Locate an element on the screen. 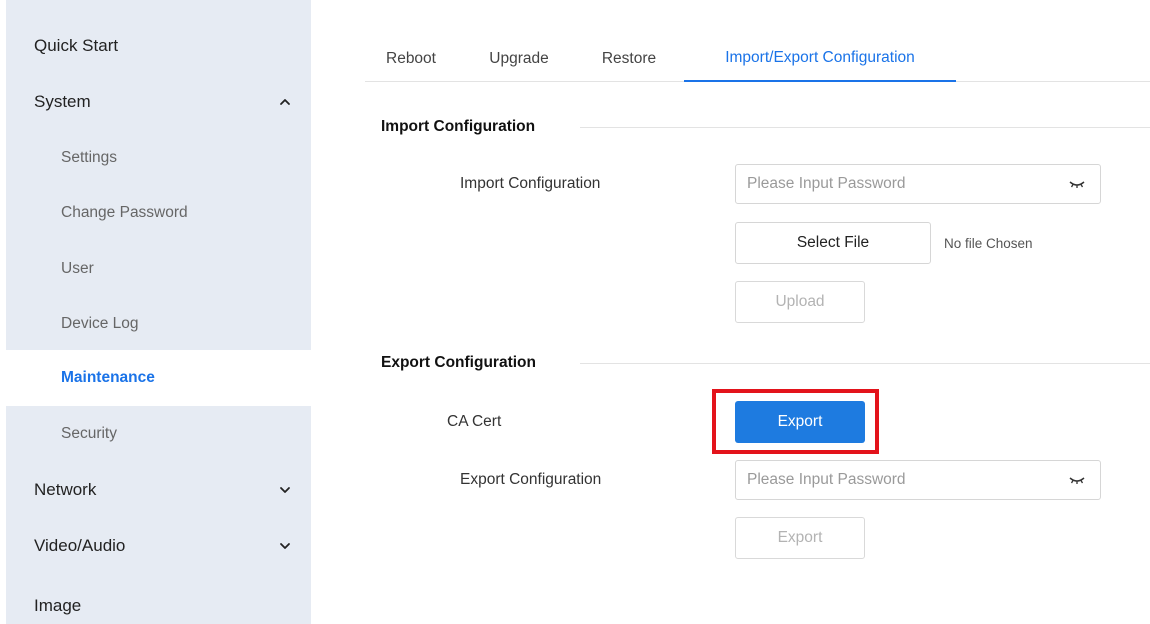  export-password-input is located at coordinates (897, 480).